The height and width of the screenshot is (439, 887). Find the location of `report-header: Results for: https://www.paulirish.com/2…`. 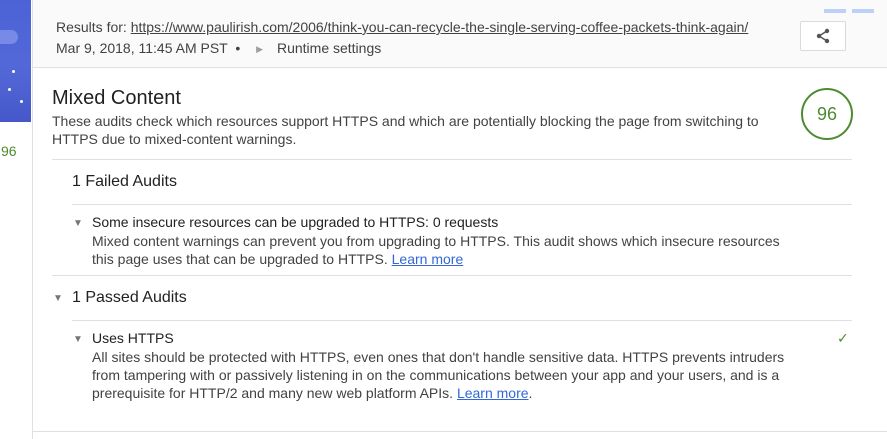

report-header: Results for: https://www.paulirish.com/2… is located at coordinates (460, 34).